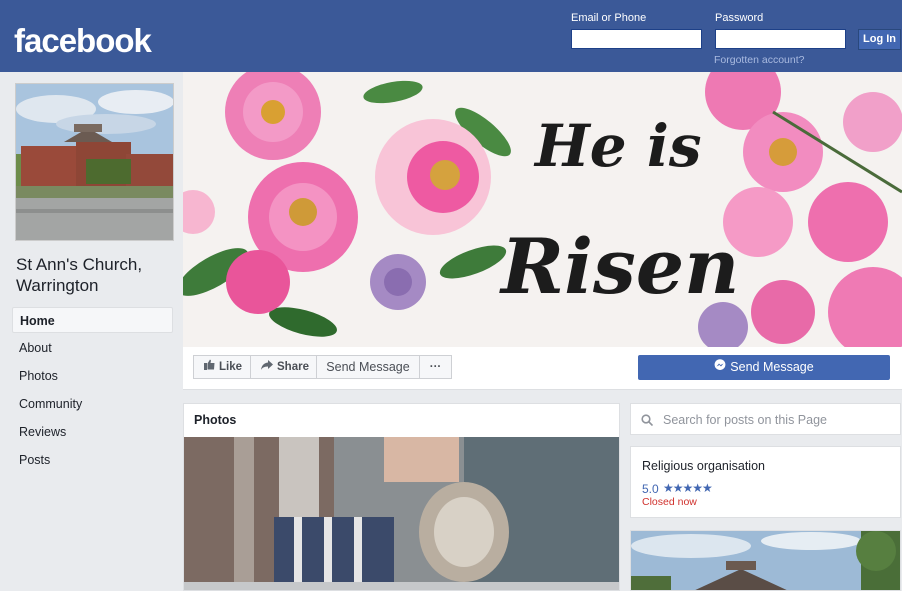  I want to click on nav-item-photos: Photos, so click(92, 376).